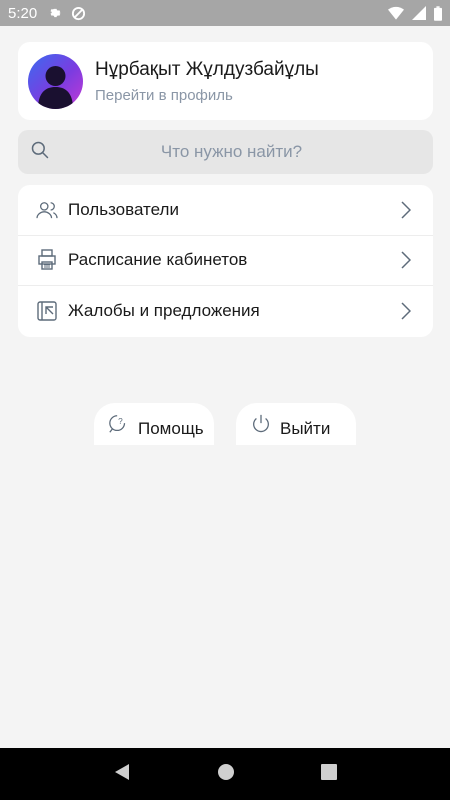 This screenshot has width=450, height=800. I want to click on search-input, so click(241, 152).